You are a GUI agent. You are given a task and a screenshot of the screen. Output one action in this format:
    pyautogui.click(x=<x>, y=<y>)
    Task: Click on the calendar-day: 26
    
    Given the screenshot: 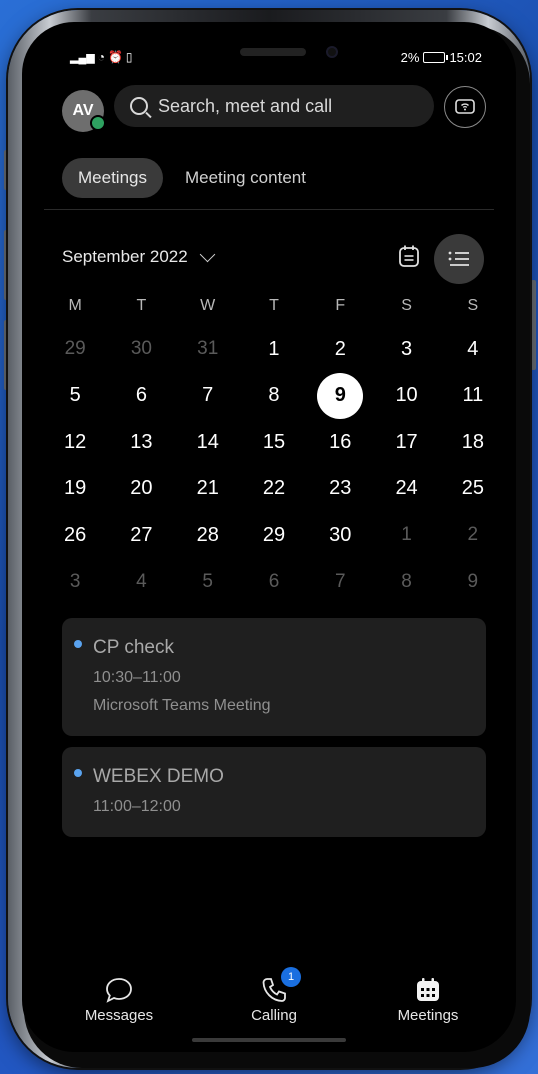 What is the action you would take?
    pyautogui.click(x=75, y=535)
    